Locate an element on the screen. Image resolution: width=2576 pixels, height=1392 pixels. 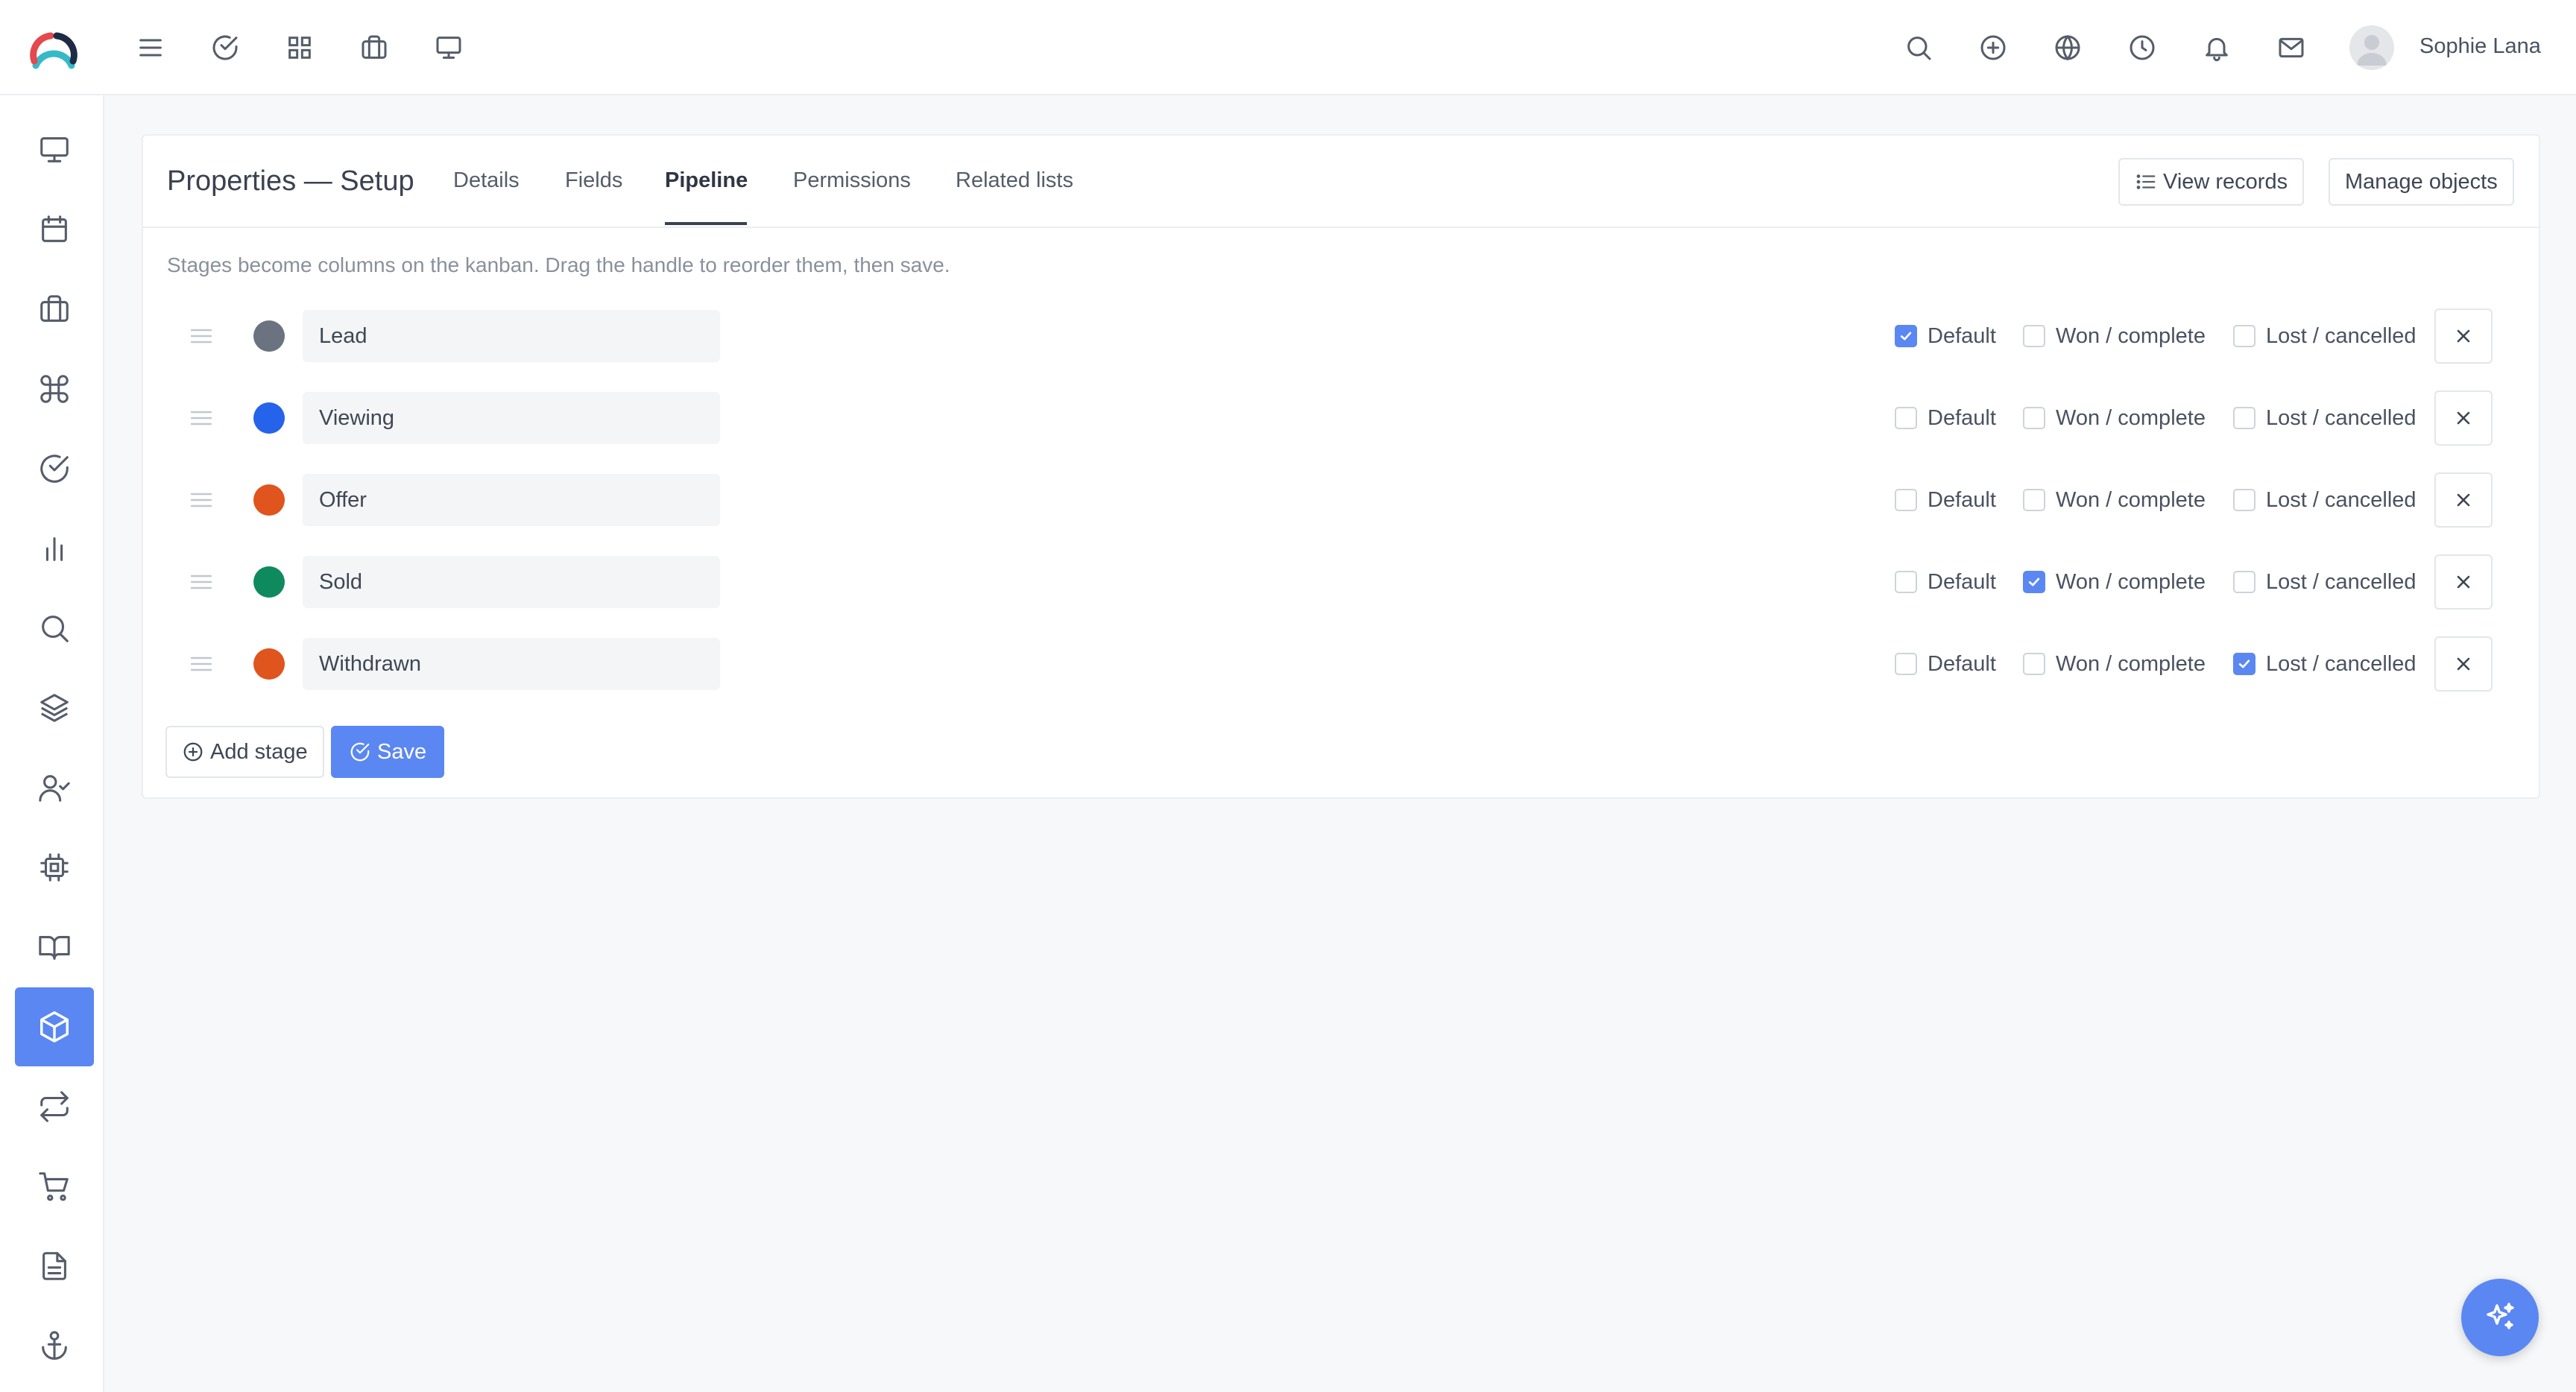
anchor-icon is located at coordinates (54, 1345).